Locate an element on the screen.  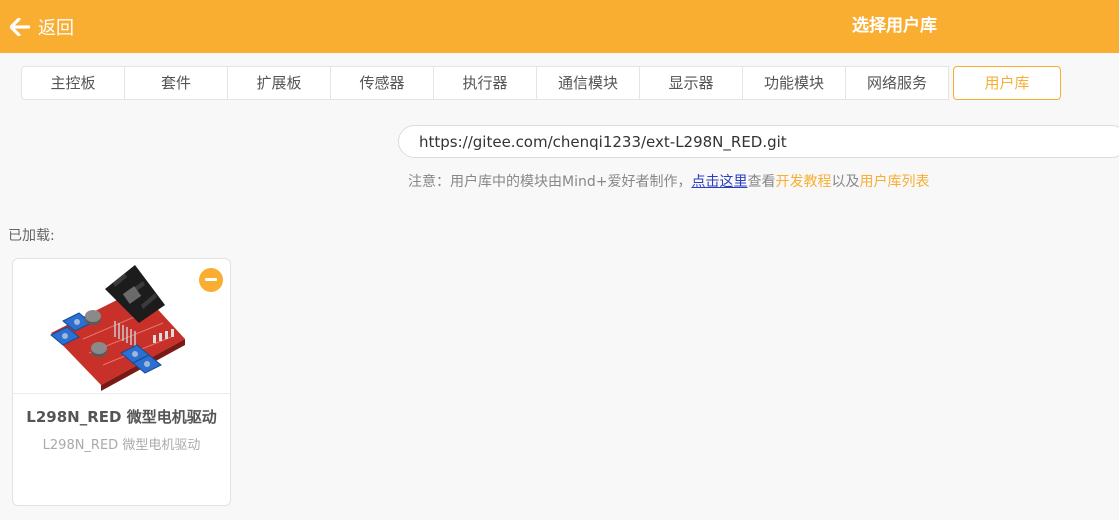
library-card: L298N_RED 微型电机驱动 L298N_RED 微型电机驱动 is located at coordinates (121, 382).